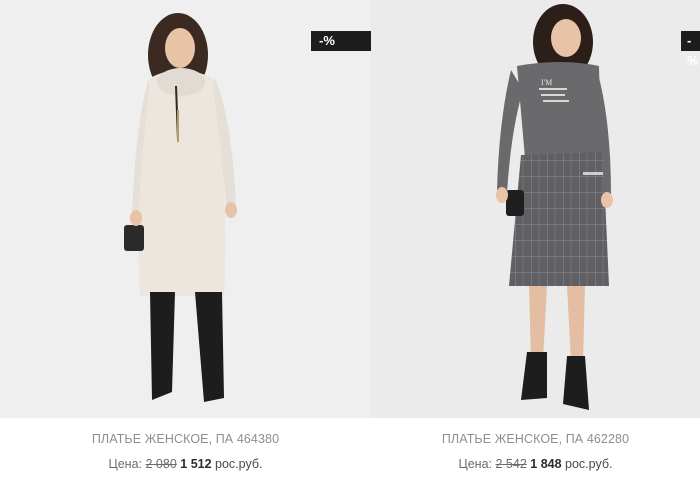 The image size is (700, 479). What do you see at coordinates (185, 439) in the screenshot?
I see `product-title: ПЛАТЬЕ ЖЕНСКОЕ, ПА 464380` at bounding box center [185, 439].